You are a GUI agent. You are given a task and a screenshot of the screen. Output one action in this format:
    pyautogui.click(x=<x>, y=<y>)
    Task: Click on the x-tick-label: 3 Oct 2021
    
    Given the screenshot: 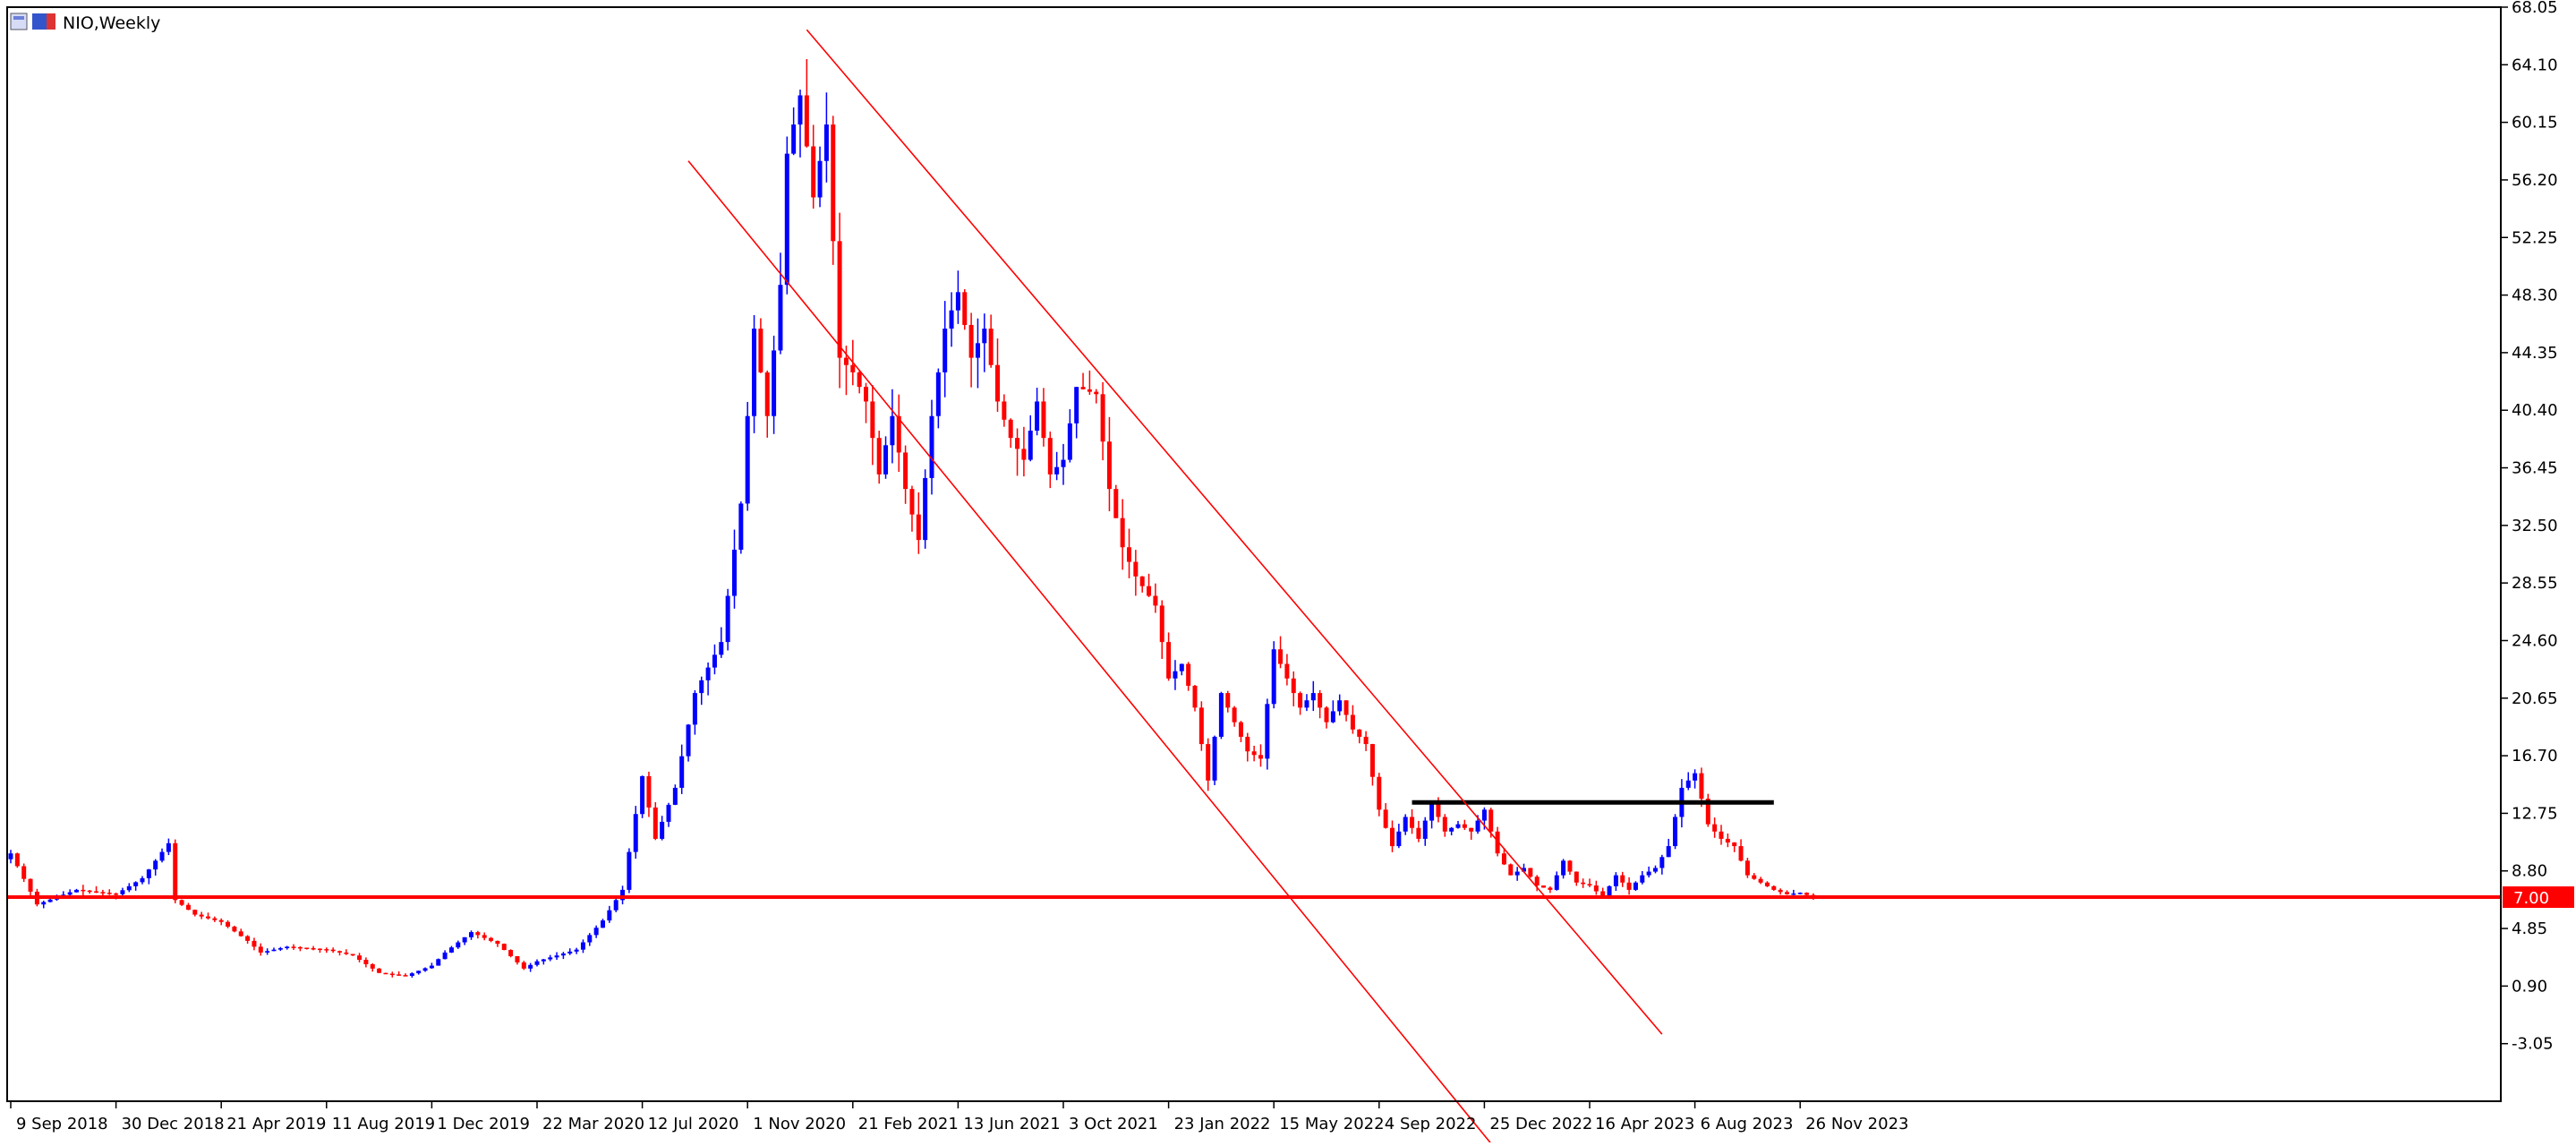 What is the action you would take?
    pyautogui.click(x=1113, y=1124)
    